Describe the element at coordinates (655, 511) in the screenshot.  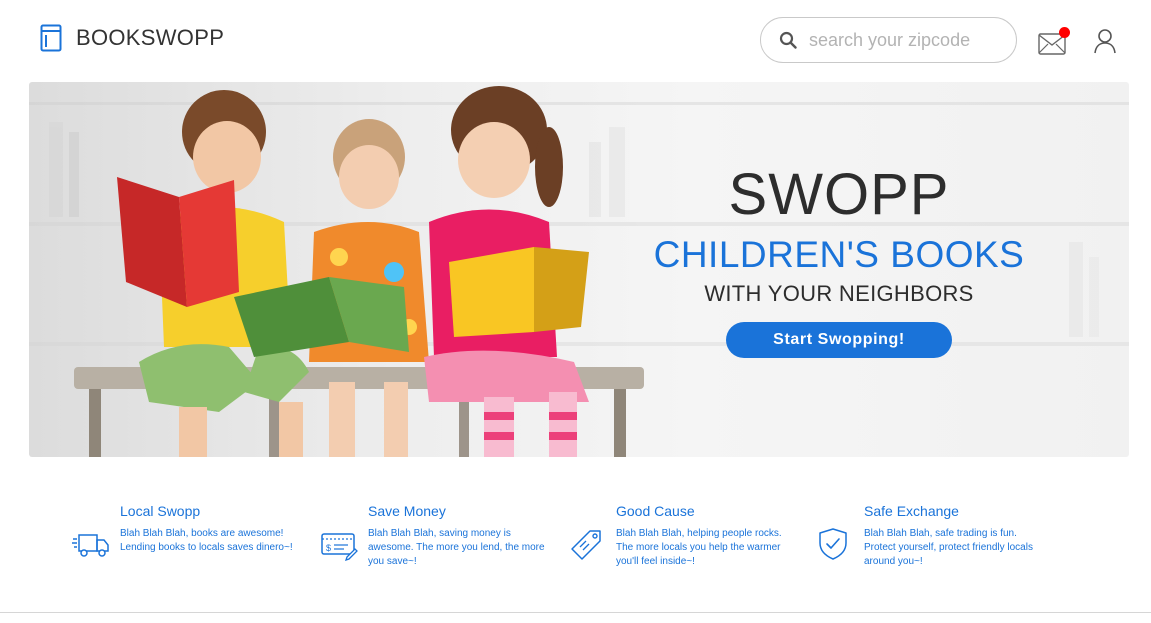
I see `feature-title: Good Cause` at that location.